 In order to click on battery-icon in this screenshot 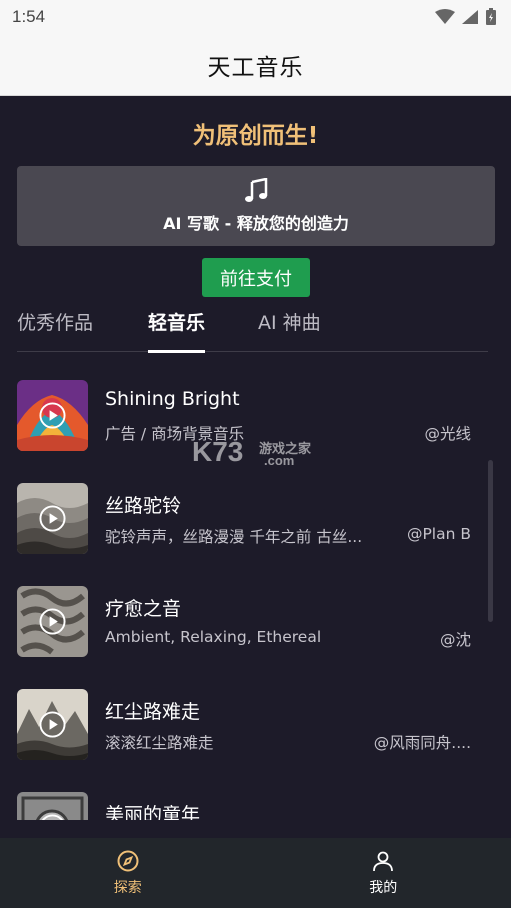, I will do `click(491, 16)`.